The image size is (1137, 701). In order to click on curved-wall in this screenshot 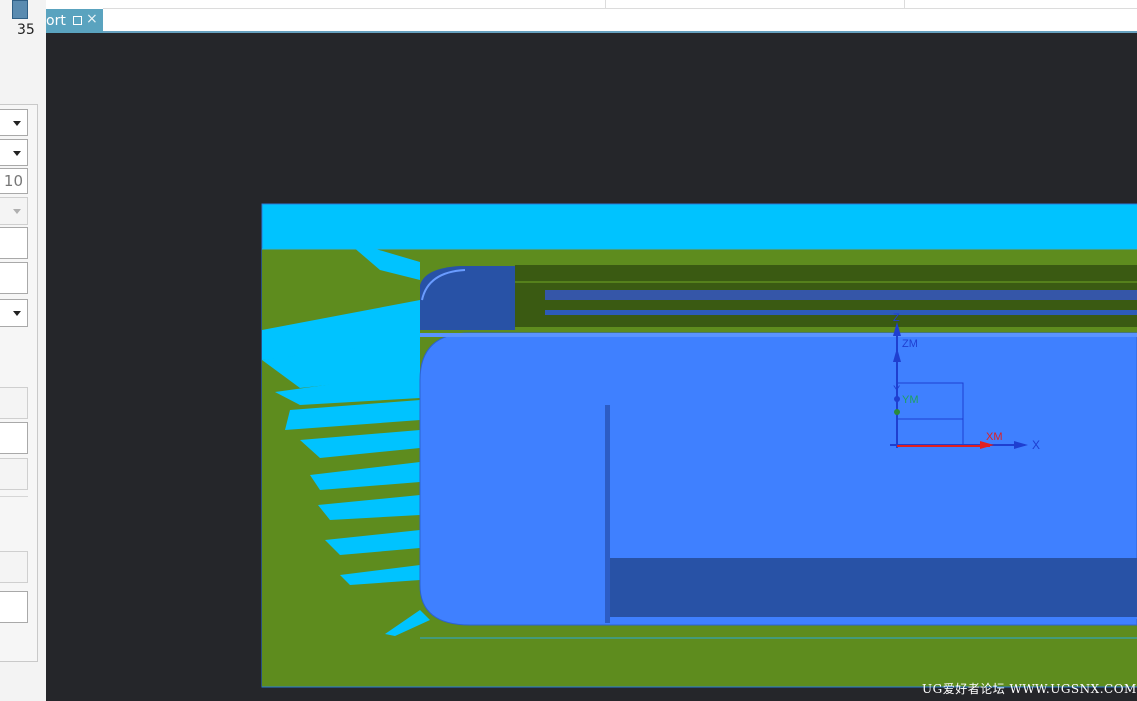, I will do `click(467, 298)`.